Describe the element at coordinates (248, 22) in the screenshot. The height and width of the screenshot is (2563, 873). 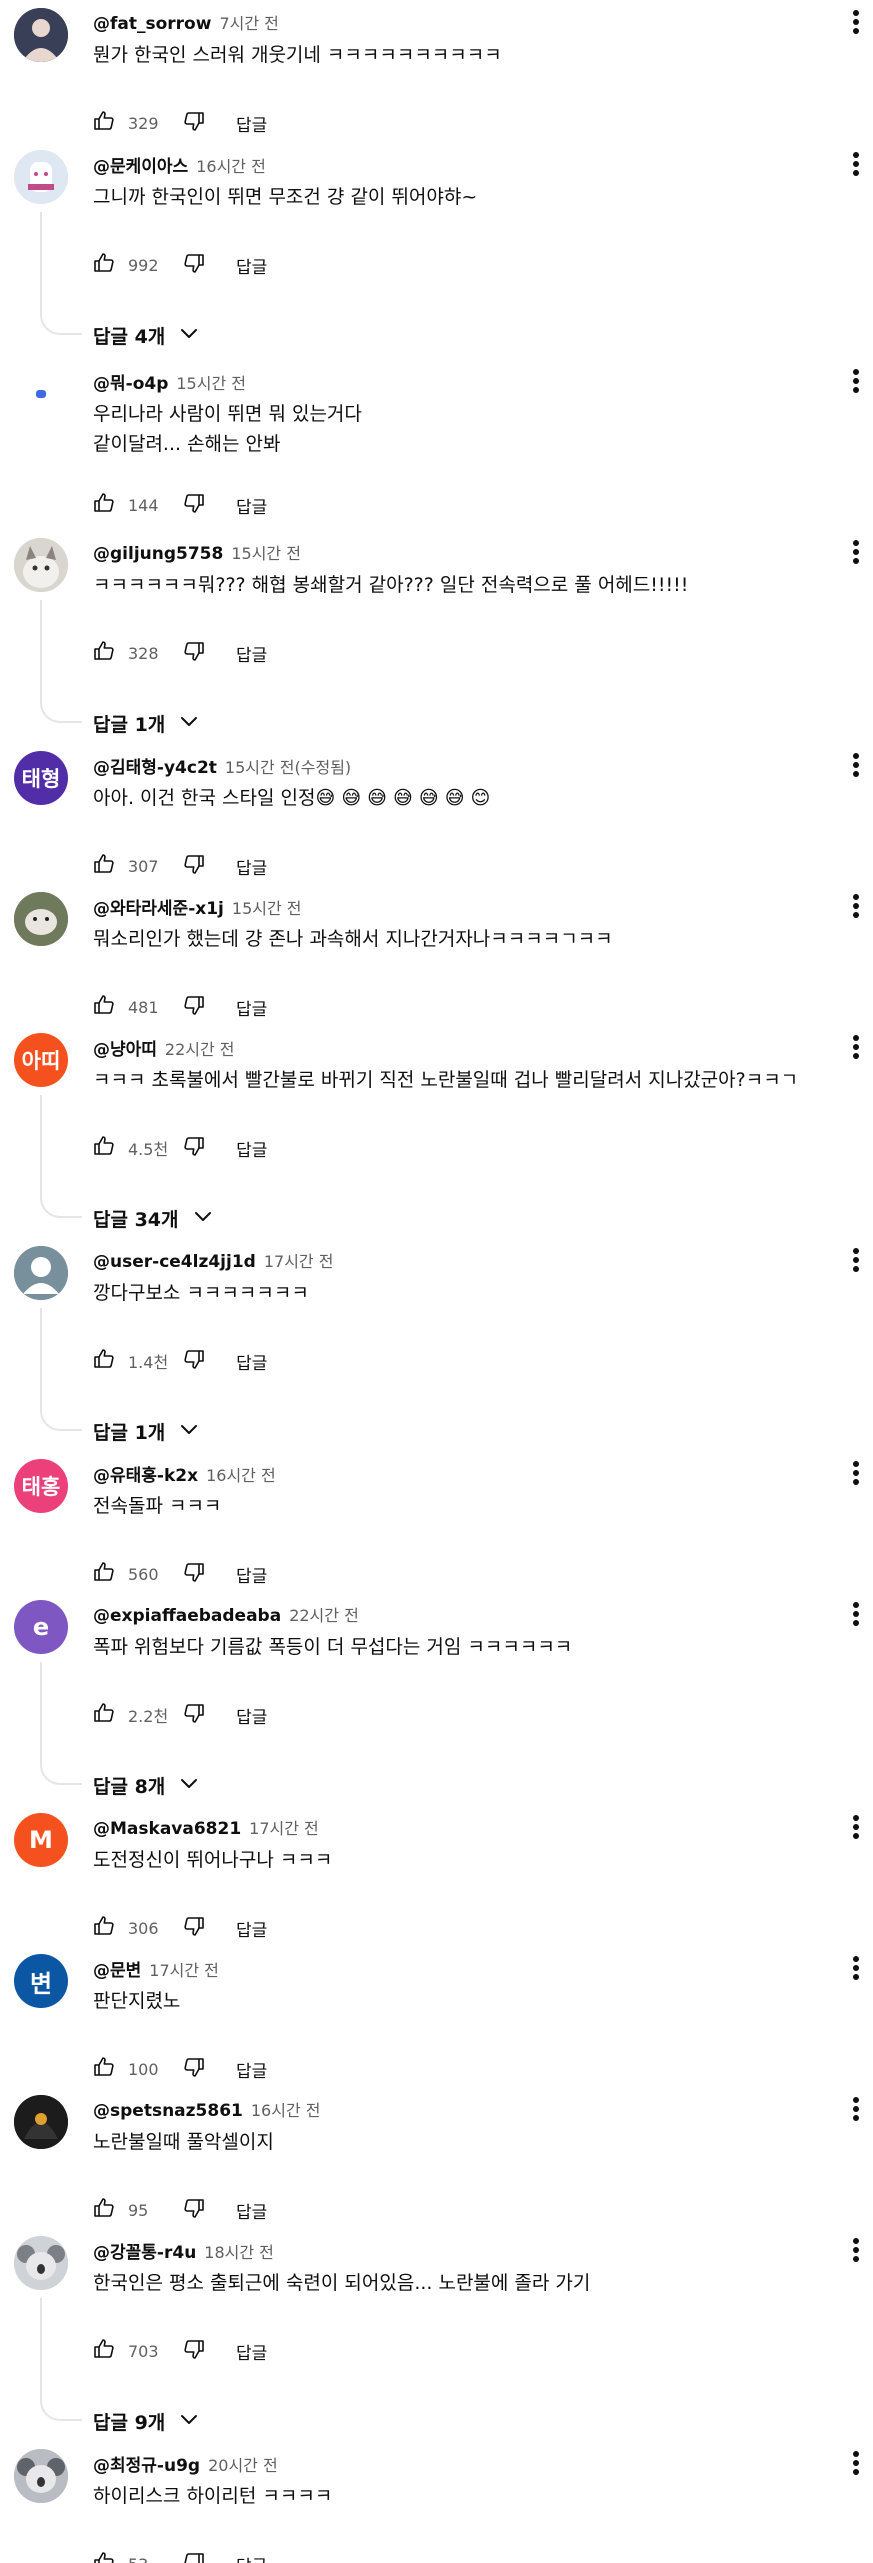
I see `comment-time: 7시간 전` at that location.